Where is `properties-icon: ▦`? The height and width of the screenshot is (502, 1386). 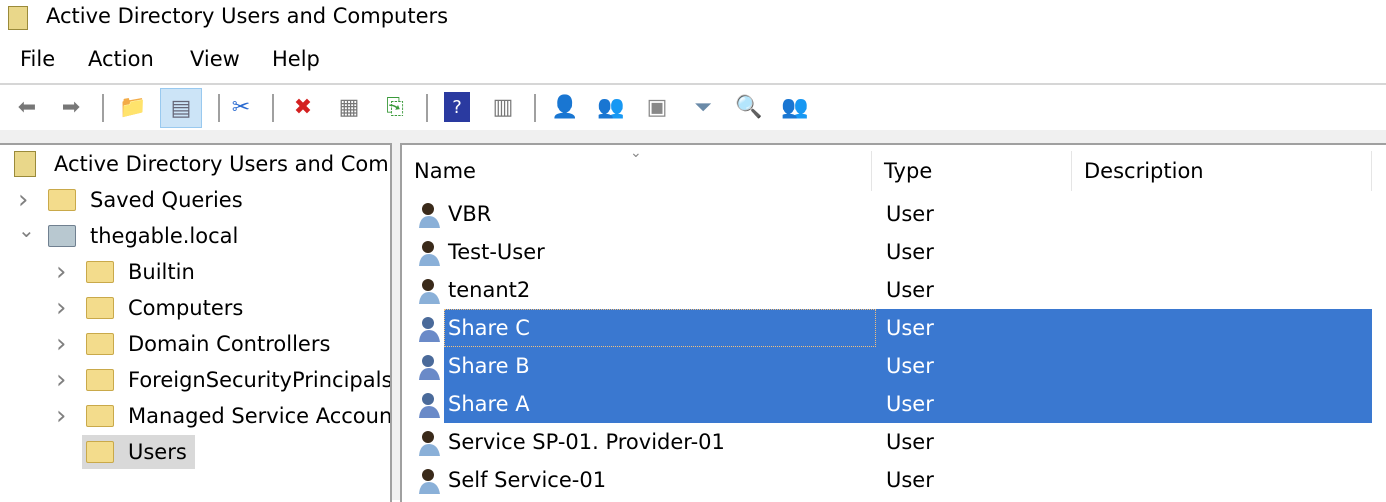
properties-icon: ▦ is located at coordinates (349, 107).